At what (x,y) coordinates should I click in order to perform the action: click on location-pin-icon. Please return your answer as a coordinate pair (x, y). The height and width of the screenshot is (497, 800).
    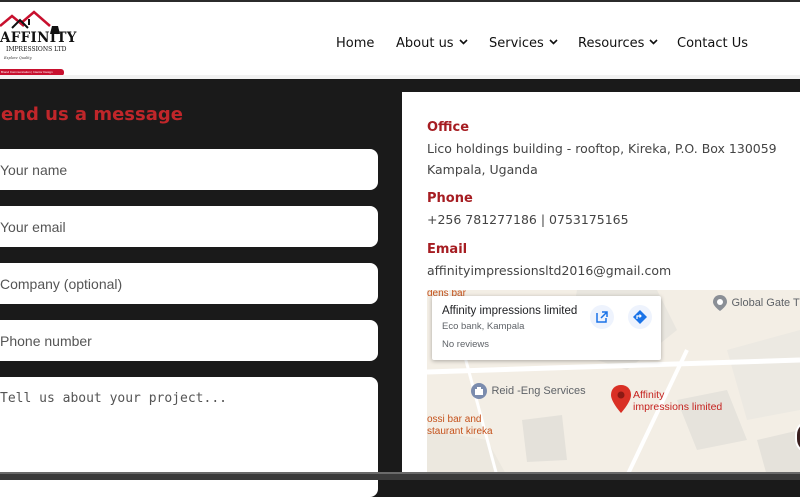
    Looking at the image, I should click on (720, 302).